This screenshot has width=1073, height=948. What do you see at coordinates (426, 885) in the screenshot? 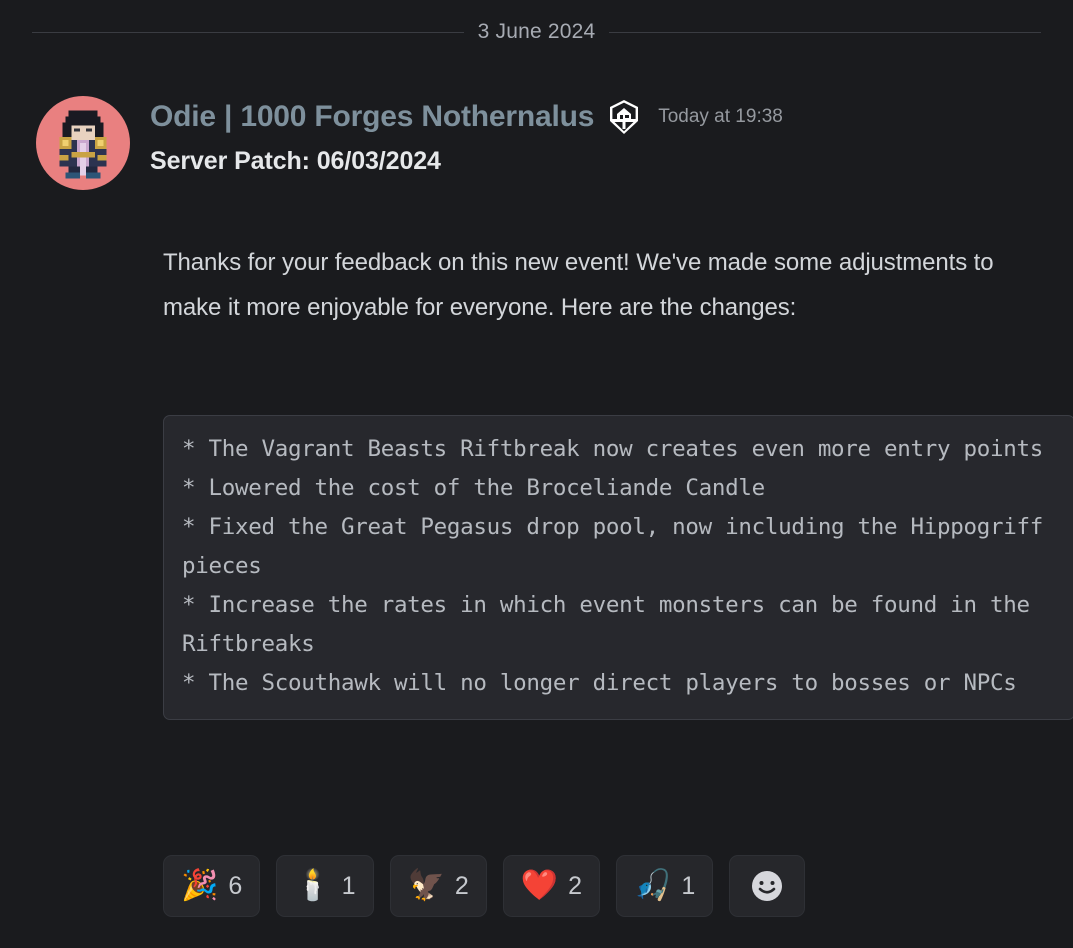
I see `eagle-emoji: 🦅` at bounding box center [426, 885].